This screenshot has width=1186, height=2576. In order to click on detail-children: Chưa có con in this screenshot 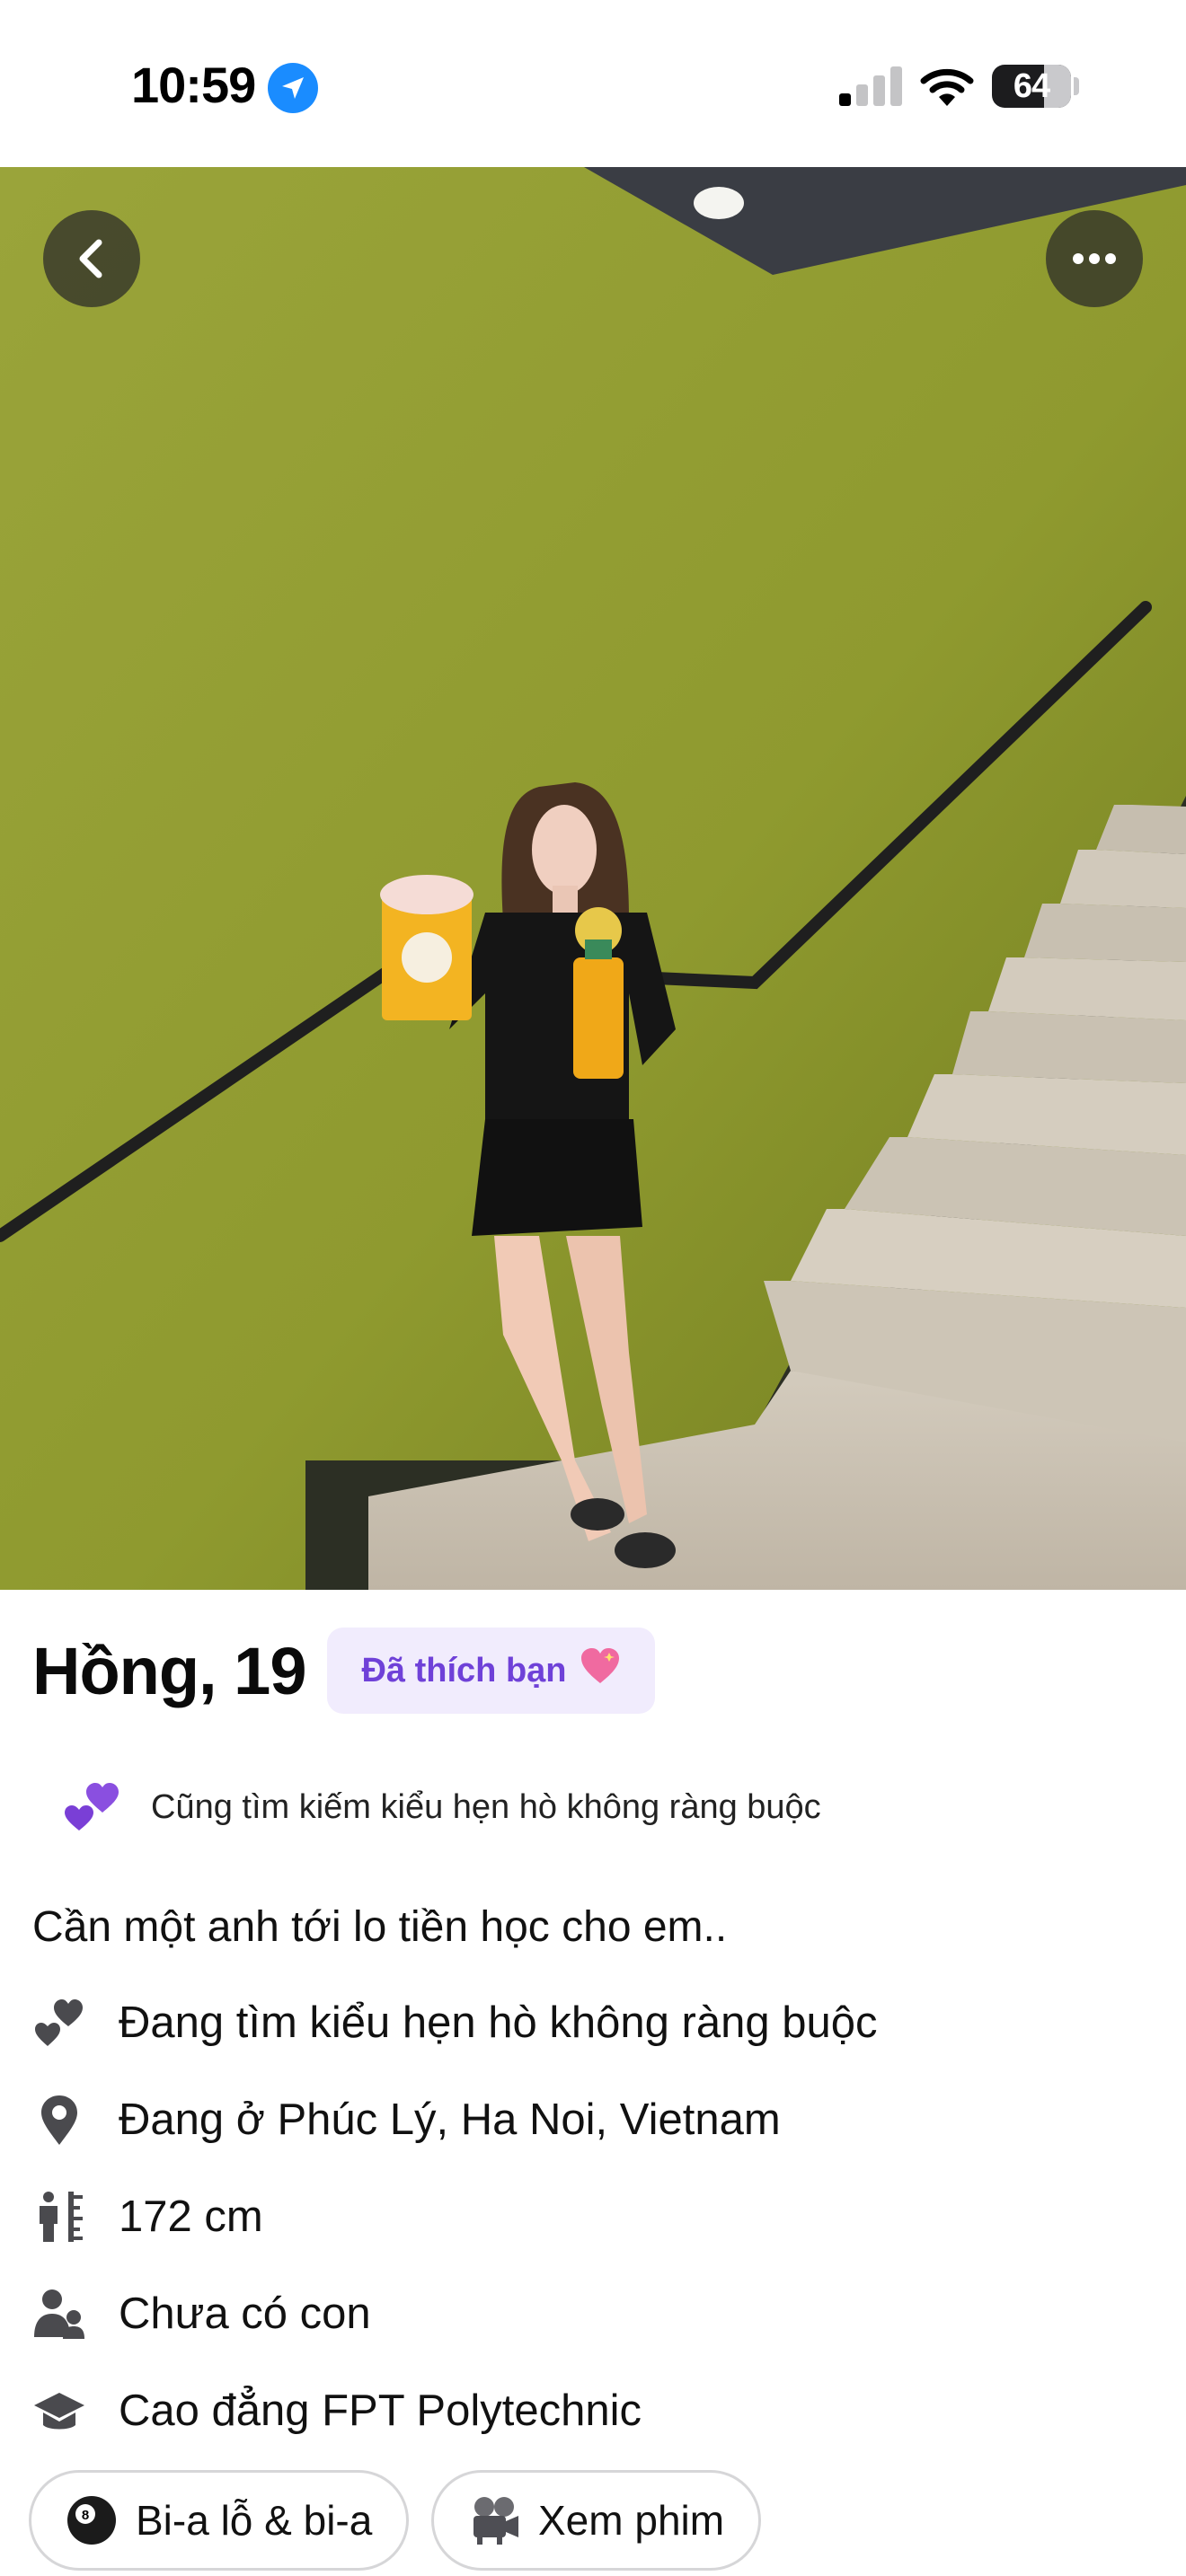, I will do `click(201, 2313)`.